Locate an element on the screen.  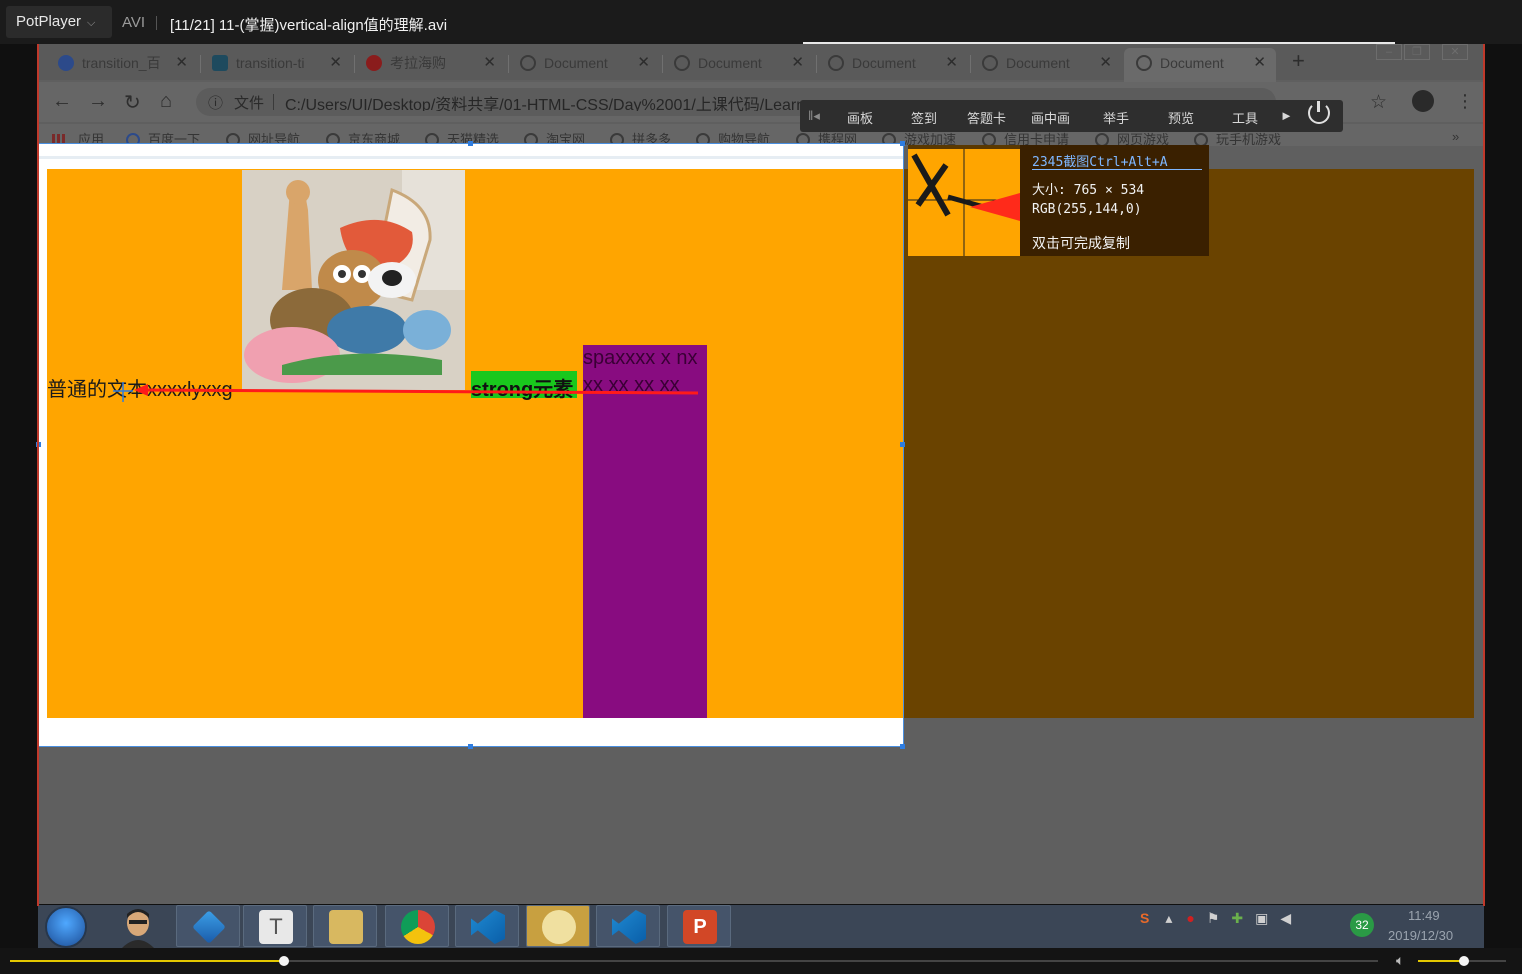
info-icon: ⓘ is located at coordinates (215, 102).